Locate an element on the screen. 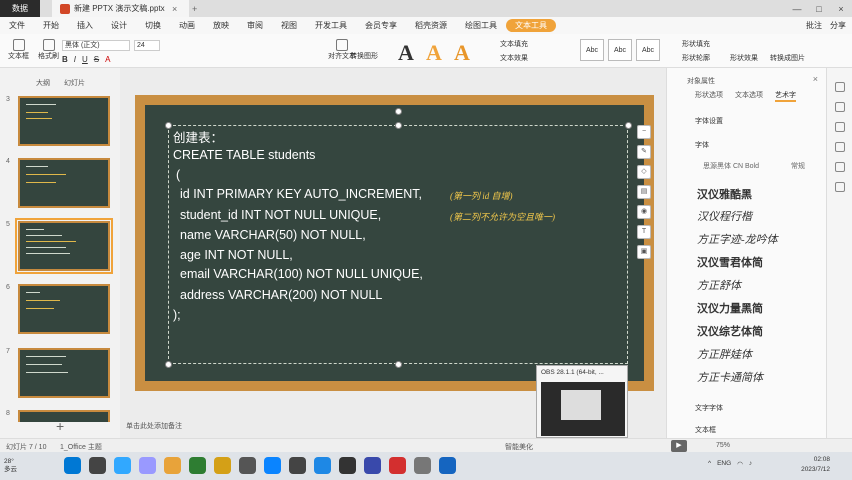 Image resolution: width=852 pixels, height=480 pixels. font-sample: 汉仪力量黑简 is located at coordinates (730, 308).